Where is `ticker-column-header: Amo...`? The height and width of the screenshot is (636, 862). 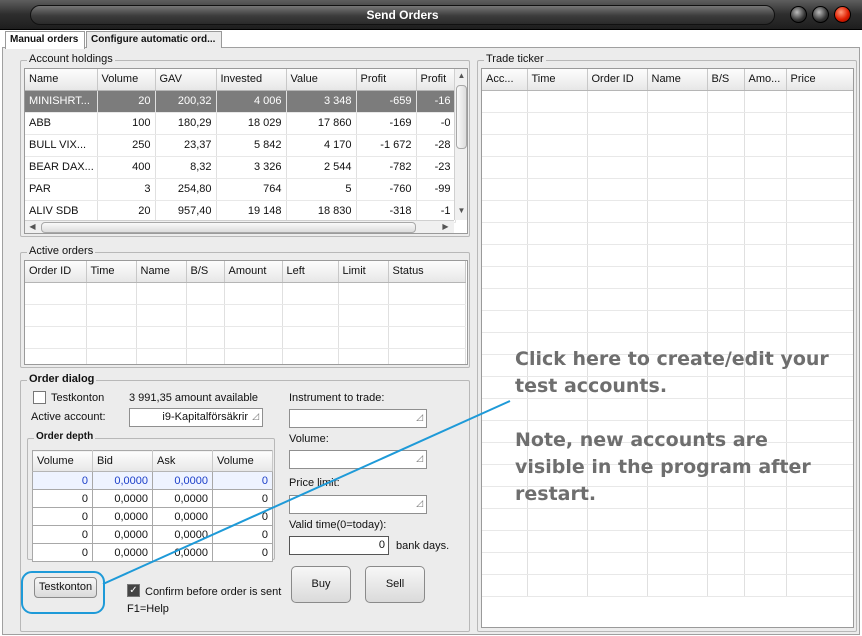
ticker-column-header: Amo... is located at coordinates (765, 80).